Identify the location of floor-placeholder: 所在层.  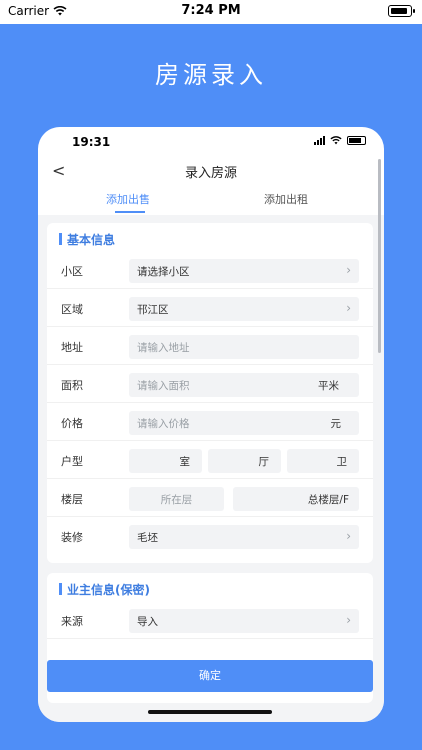
(176, 500).